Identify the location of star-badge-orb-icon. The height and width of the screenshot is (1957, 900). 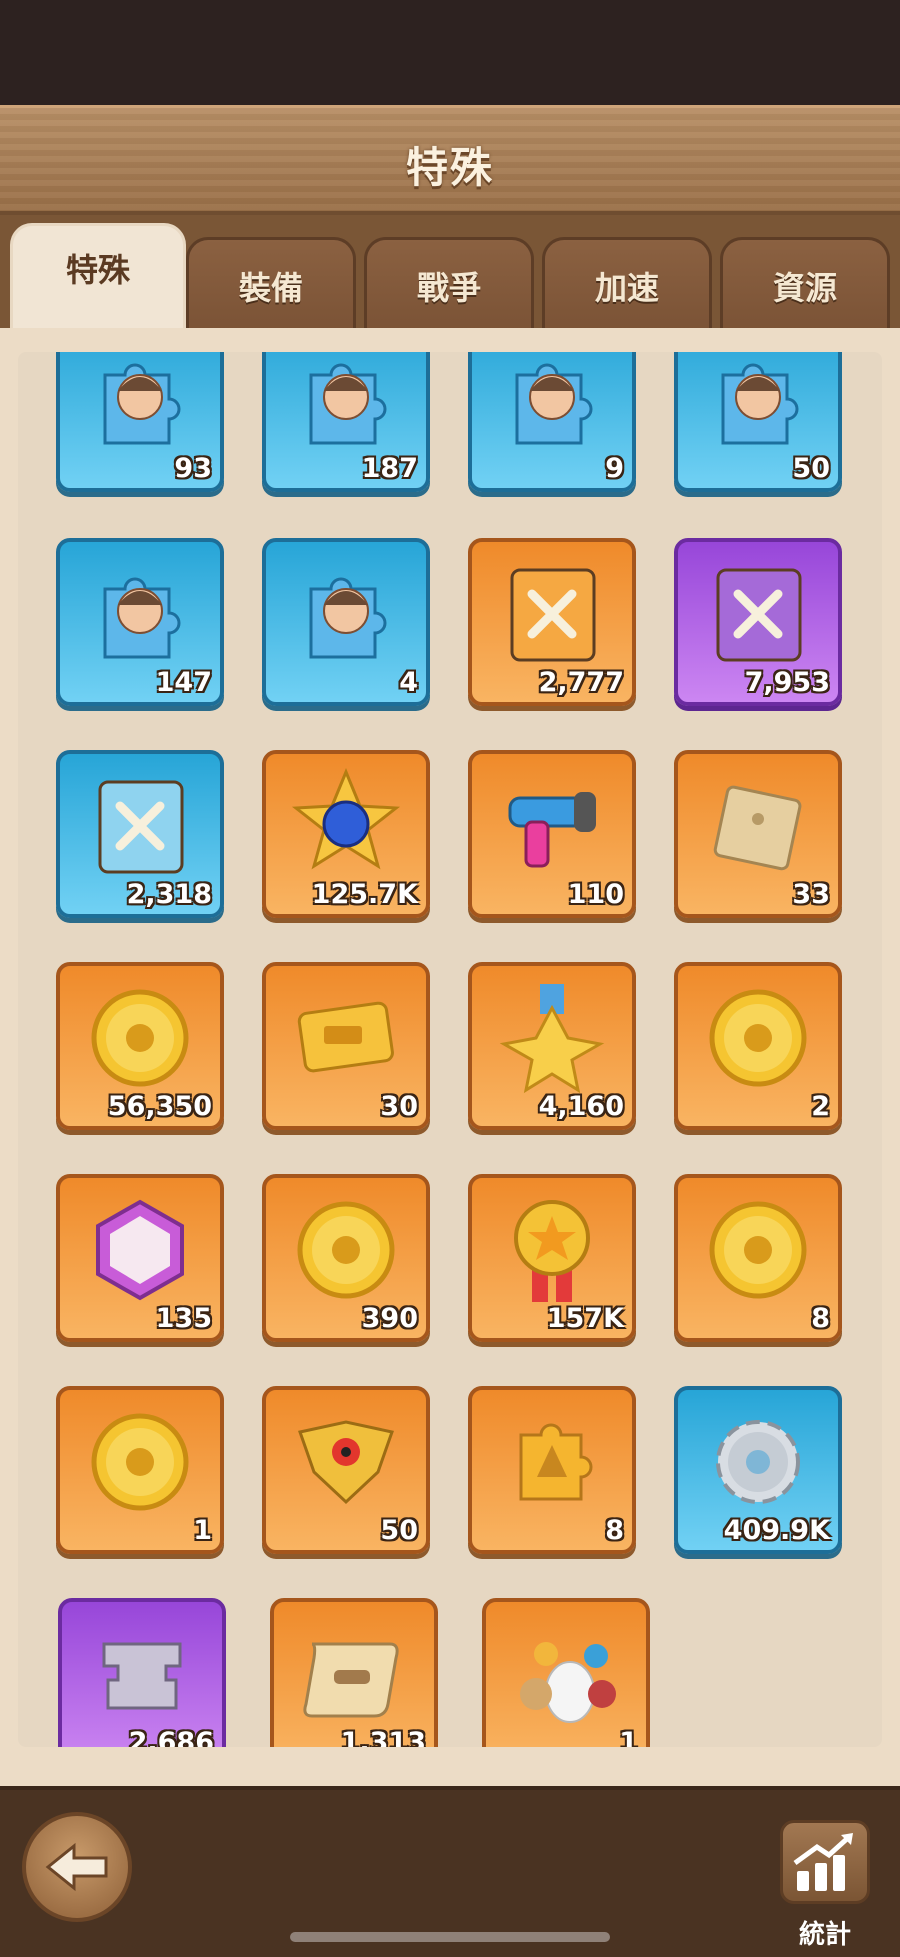
(346, 828).